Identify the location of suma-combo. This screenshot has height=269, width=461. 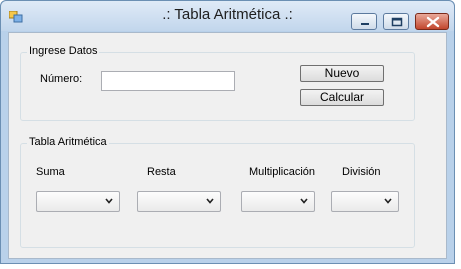
(78, 201).